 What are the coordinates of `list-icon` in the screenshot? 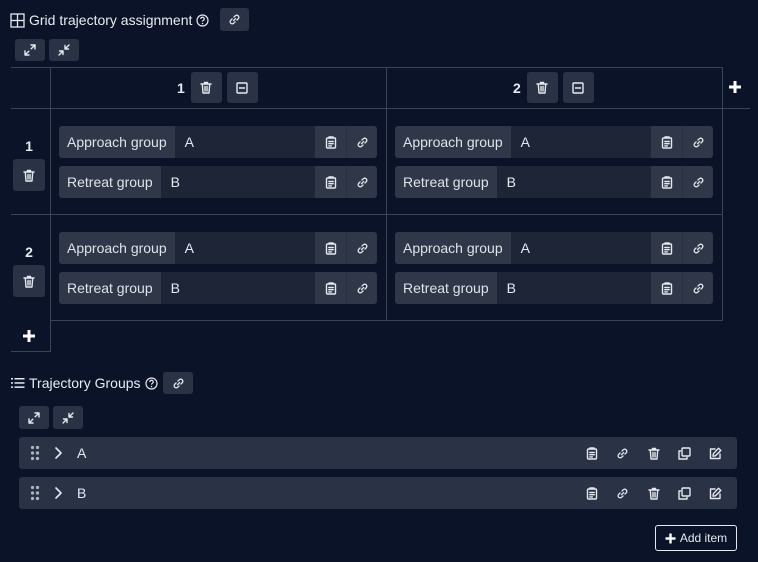 It's located at (18, 383).